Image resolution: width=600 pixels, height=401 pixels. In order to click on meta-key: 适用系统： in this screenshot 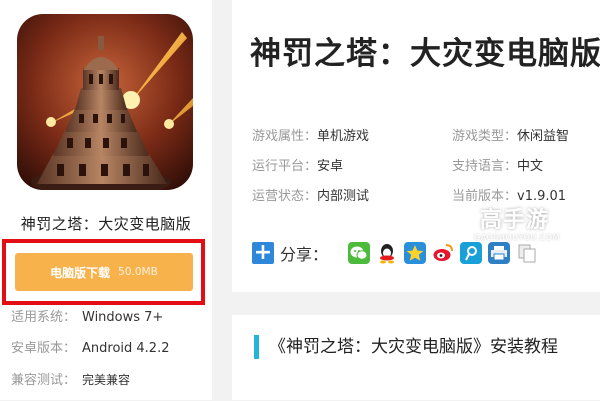, I will do `click(44, 317)`.